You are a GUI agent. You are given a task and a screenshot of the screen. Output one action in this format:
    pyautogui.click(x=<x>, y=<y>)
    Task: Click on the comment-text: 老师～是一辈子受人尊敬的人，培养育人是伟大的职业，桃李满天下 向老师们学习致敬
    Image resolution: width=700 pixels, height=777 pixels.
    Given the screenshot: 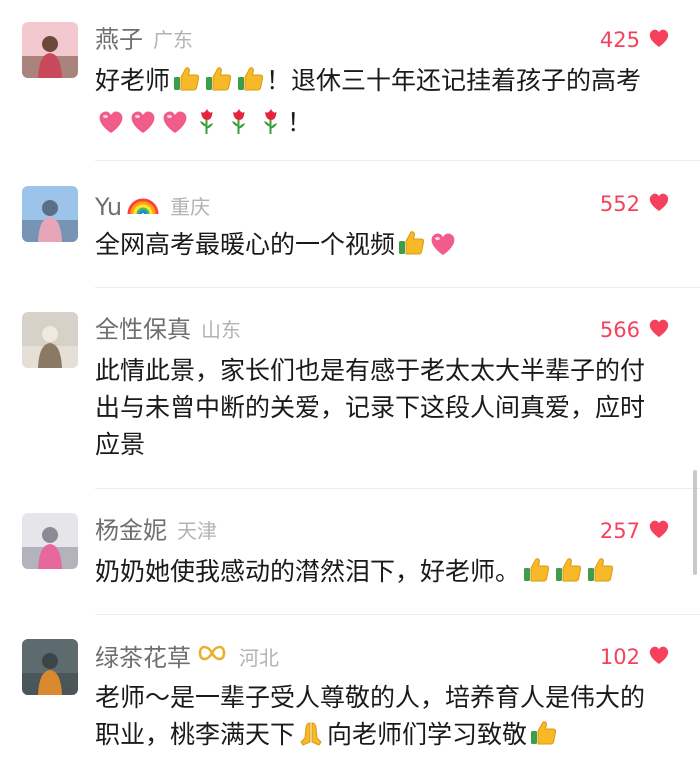 What is the action you would take?
    pyautogui.click(x=380, y=718)
    